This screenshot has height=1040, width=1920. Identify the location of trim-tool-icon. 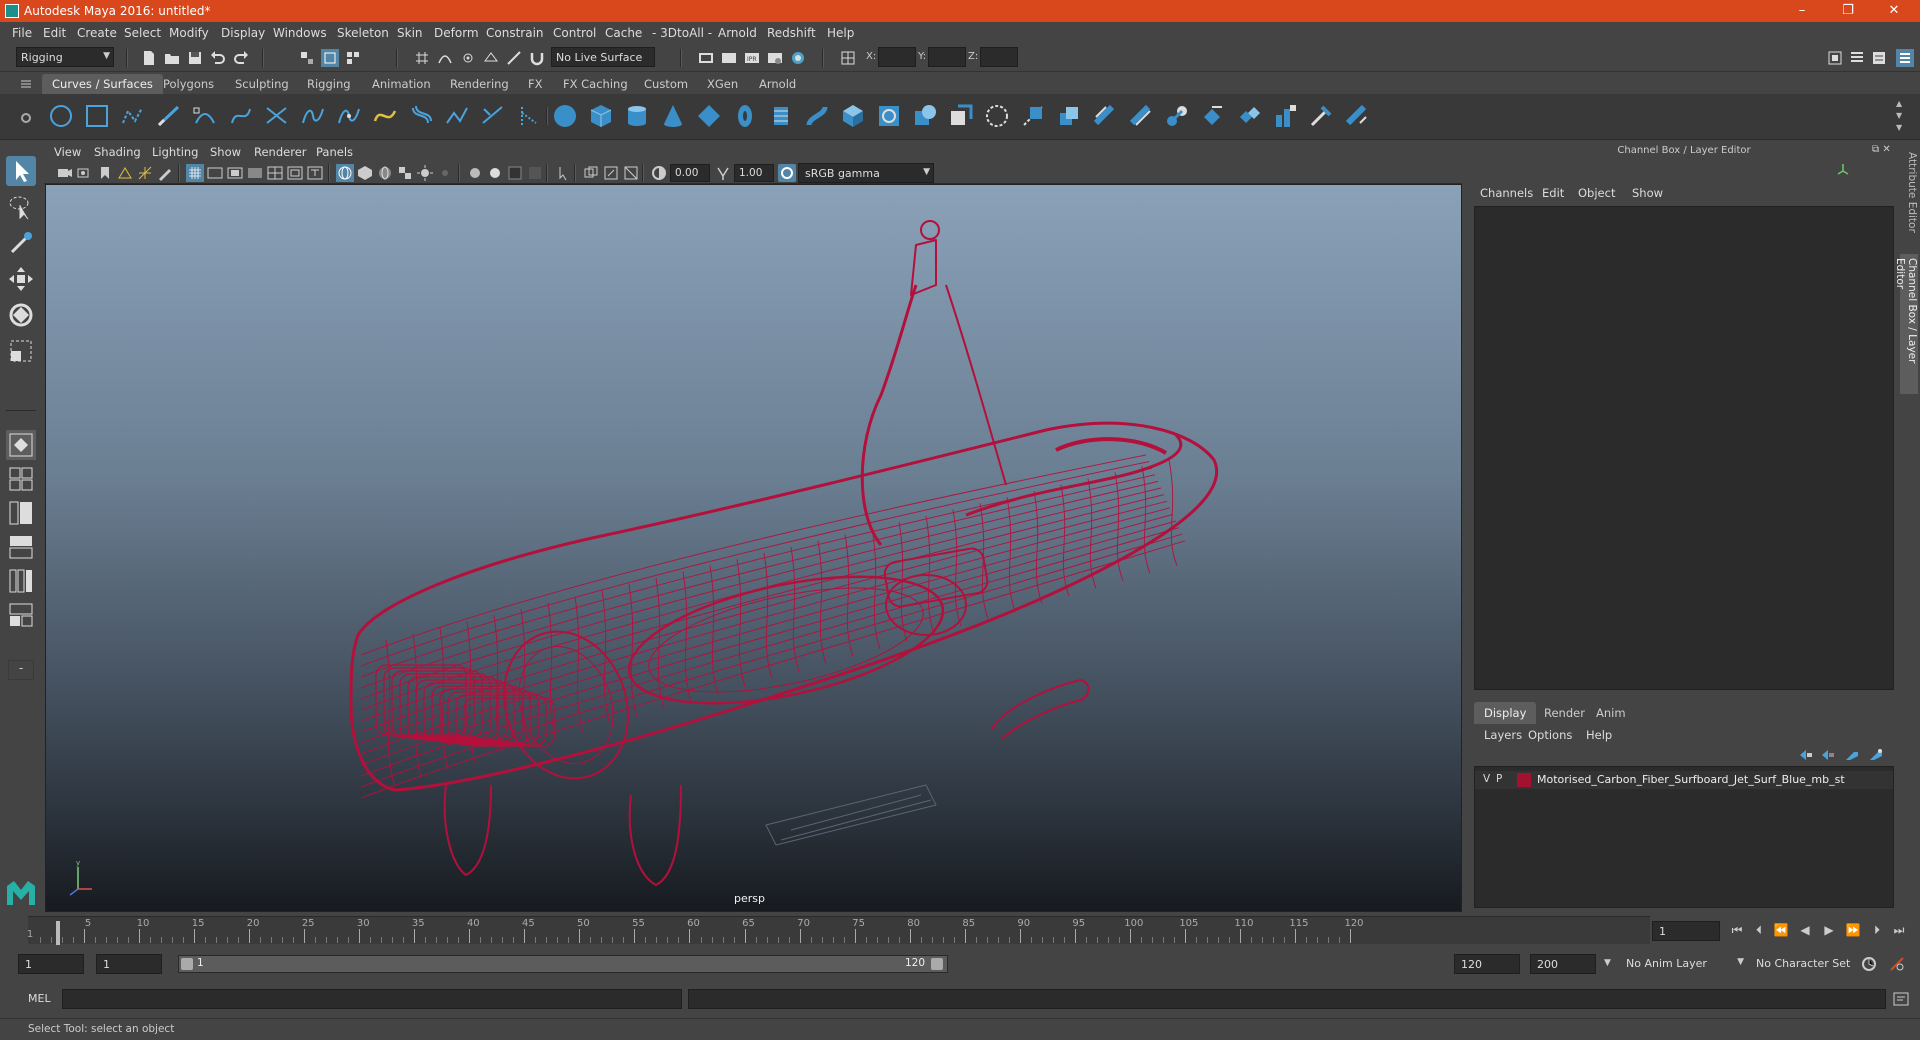
(1141, 116).